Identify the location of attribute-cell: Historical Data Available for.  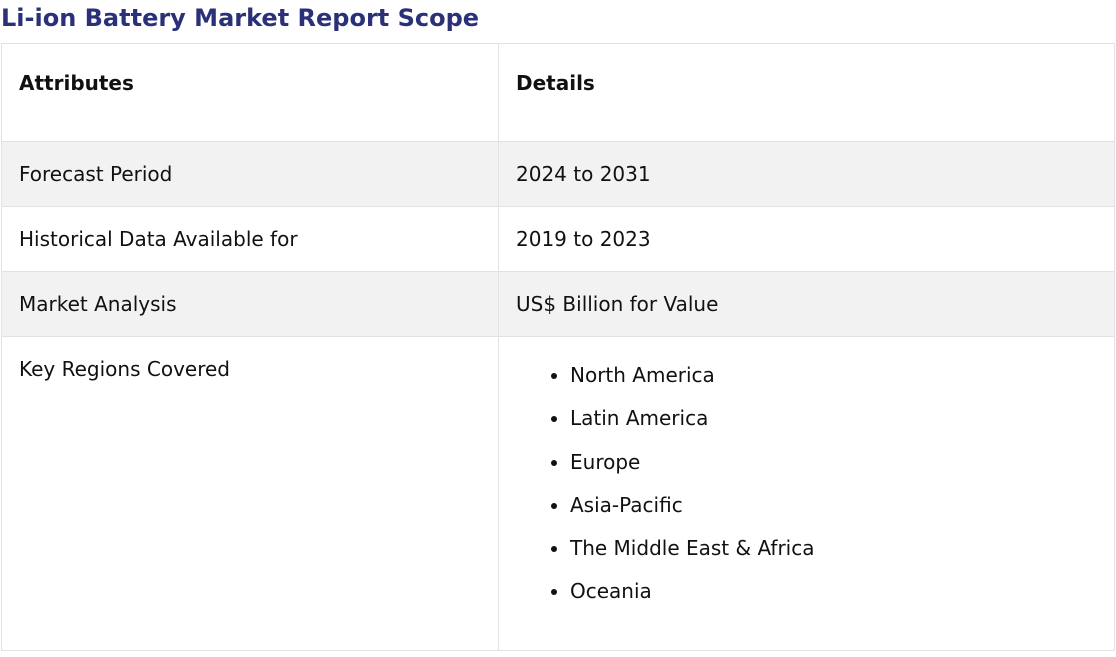
(250, 239).